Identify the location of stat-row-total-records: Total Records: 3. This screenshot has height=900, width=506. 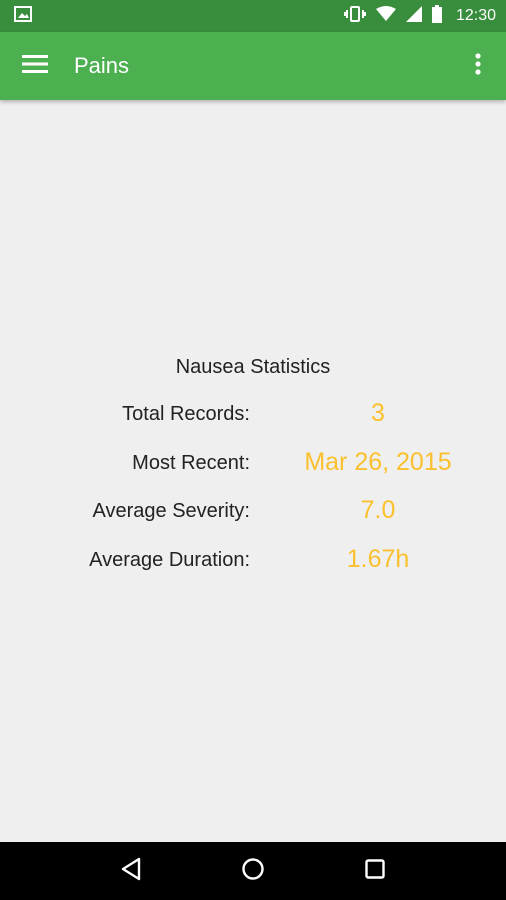
(253, 421).